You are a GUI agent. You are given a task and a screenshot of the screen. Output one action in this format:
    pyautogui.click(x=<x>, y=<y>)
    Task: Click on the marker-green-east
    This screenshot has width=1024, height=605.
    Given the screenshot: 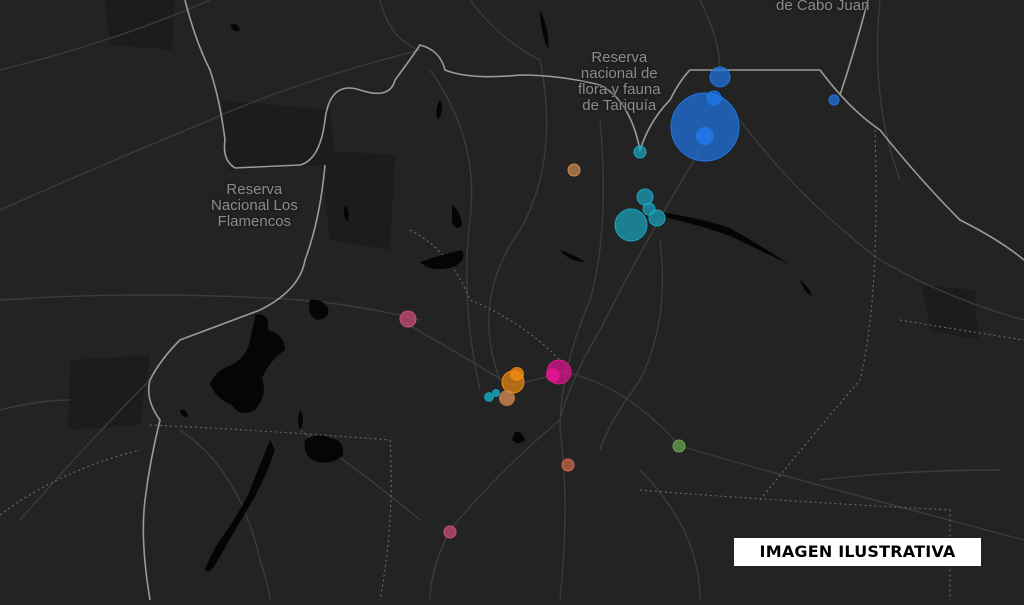 What is the action you would take?
    pyautogui.click(x=679, y=446)
    